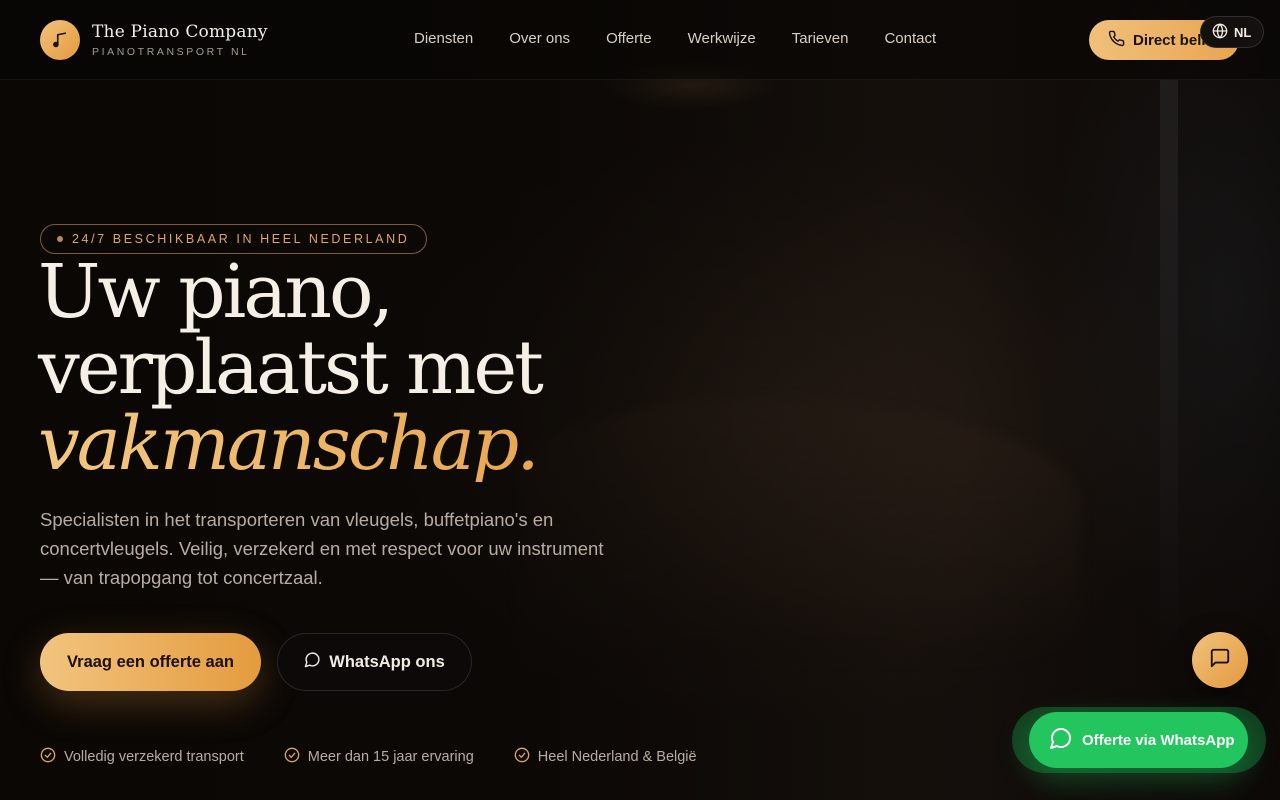  What do you see at coordinates (60, 239) in the screenshot?
I see `status-dot` at bounding box center [60, 239].